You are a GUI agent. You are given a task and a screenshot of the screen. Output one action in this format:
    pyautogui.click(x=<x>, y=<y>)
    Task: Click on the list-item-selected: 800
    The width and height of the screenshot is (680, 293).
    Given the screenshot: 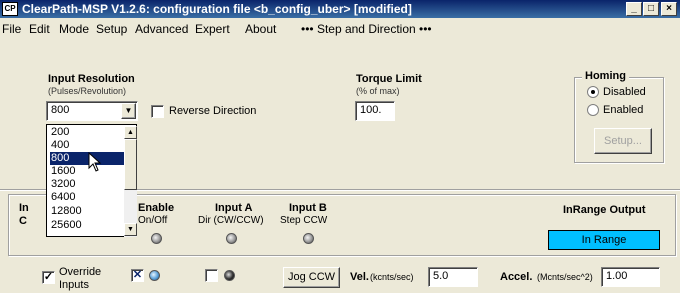 What is the action you would take?
    pyautogui.click(x=87, y=158)
    